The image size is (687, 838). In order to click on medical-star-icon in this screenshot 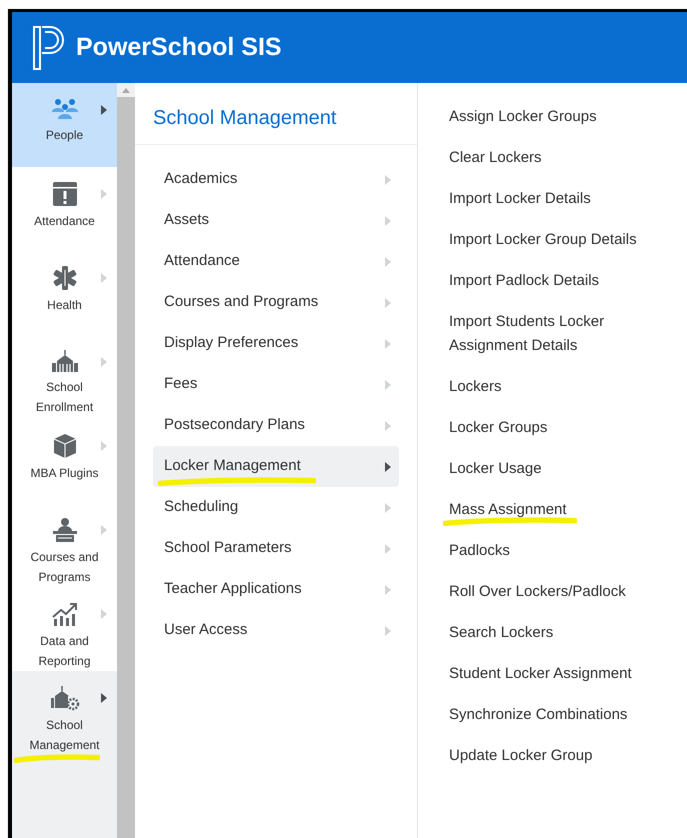, I will do `click(65, 278)`.